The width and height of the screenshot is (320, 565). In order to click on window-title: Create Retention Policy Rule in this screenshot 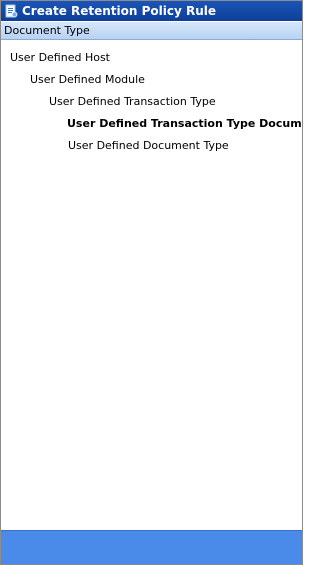, I will do `click(119, 11)`.